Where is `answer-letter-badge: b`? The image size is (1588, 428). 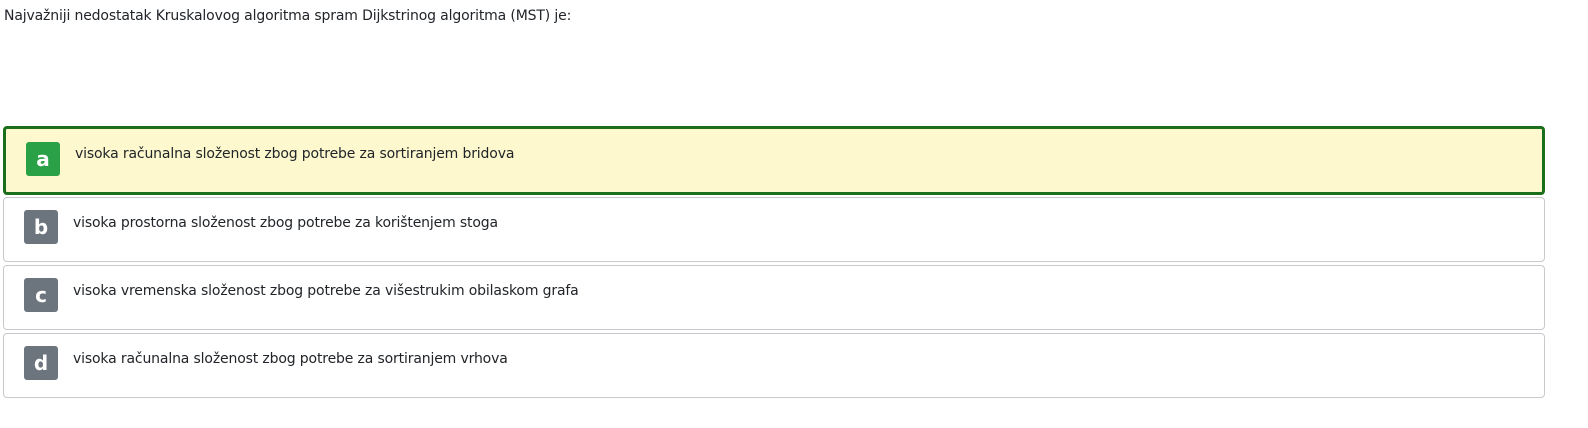
answer-letter-badge: b is located at coordinates (41, 227).